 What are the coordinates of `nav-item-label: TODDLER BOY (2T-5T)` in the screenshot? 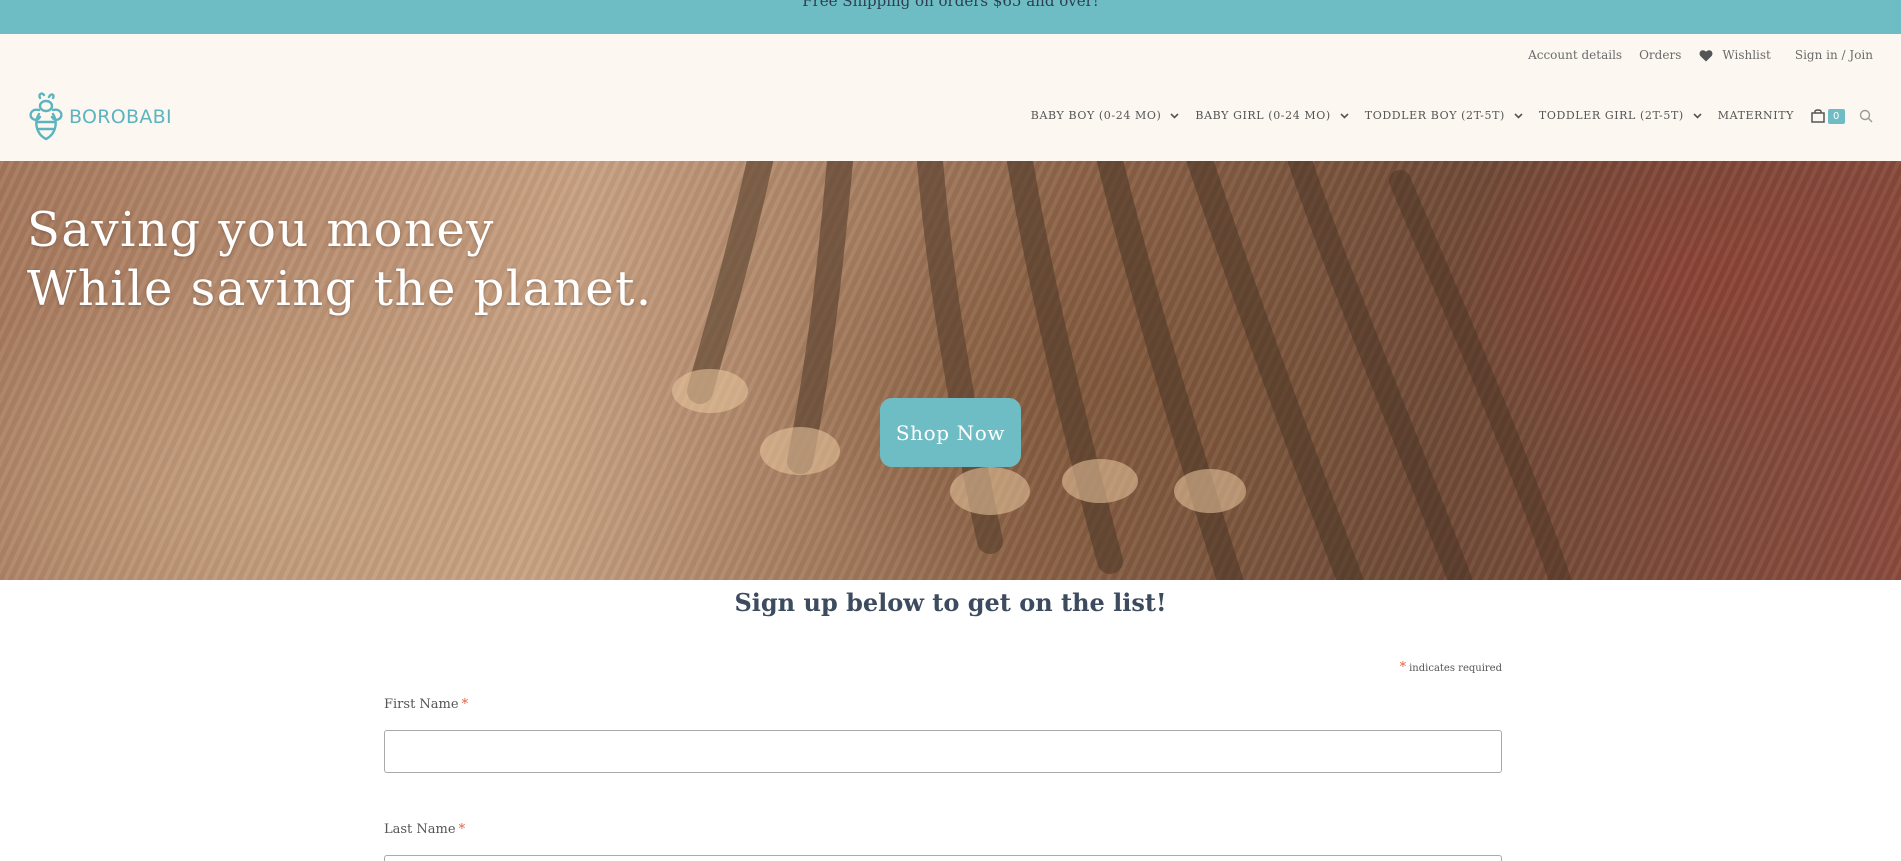 It's located at (1434, 115).